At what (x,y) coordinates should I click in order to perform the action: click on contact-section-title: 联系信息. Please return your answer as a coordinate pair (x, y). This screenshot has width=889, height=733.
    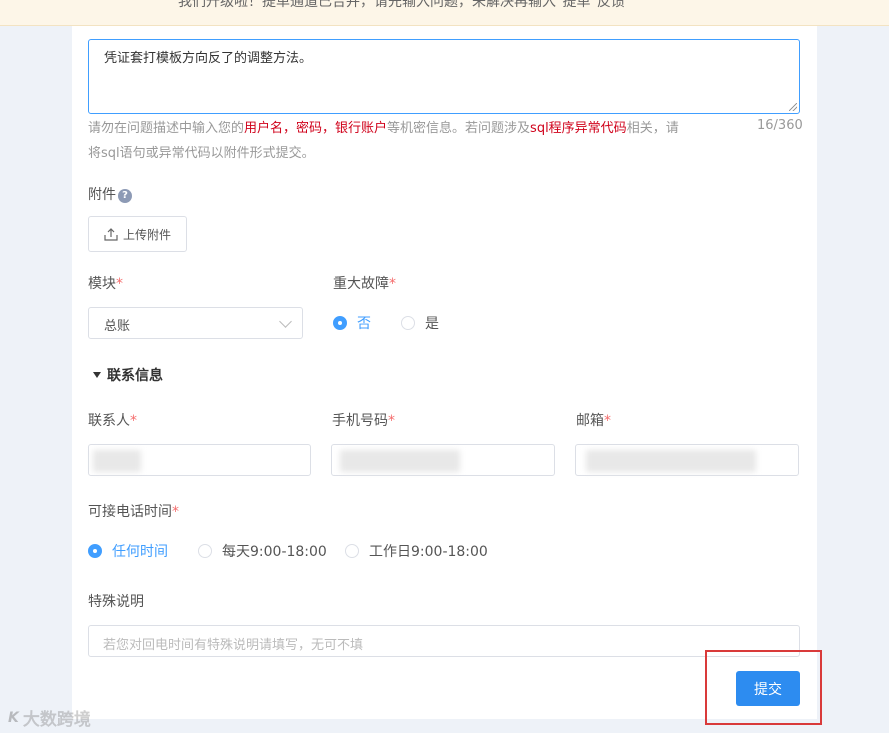
    Looking at the image, I should click on (135, 376).